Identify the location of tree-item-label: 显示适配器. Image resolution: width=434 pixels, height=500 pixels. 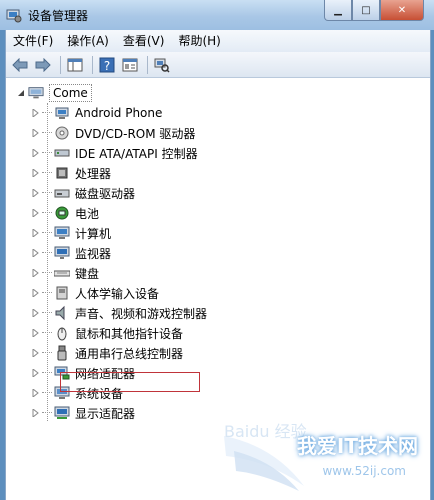
(105, 413).